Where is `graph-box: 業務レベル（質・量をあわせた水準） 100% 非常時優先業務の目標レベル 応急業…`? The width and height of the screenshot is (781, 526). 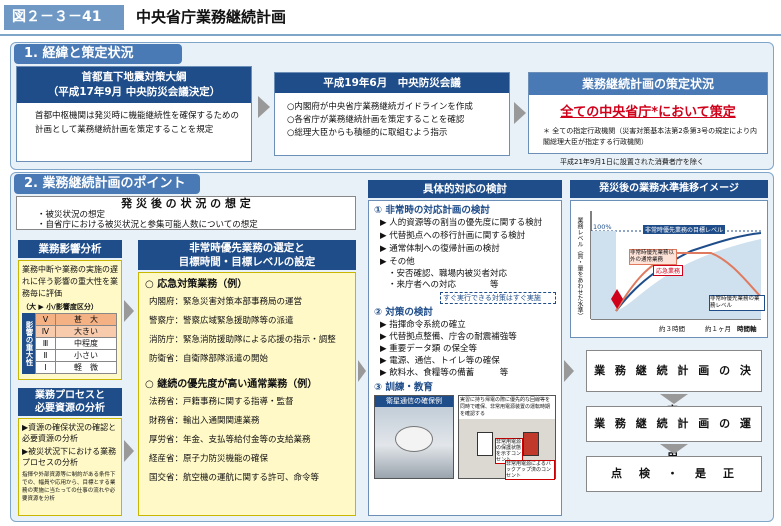 graph-box: 業務レベル（質・量をあわせた水準） 100% 非常時優先業務の目標レベル 応急業… is located at coordinates (669, 269).